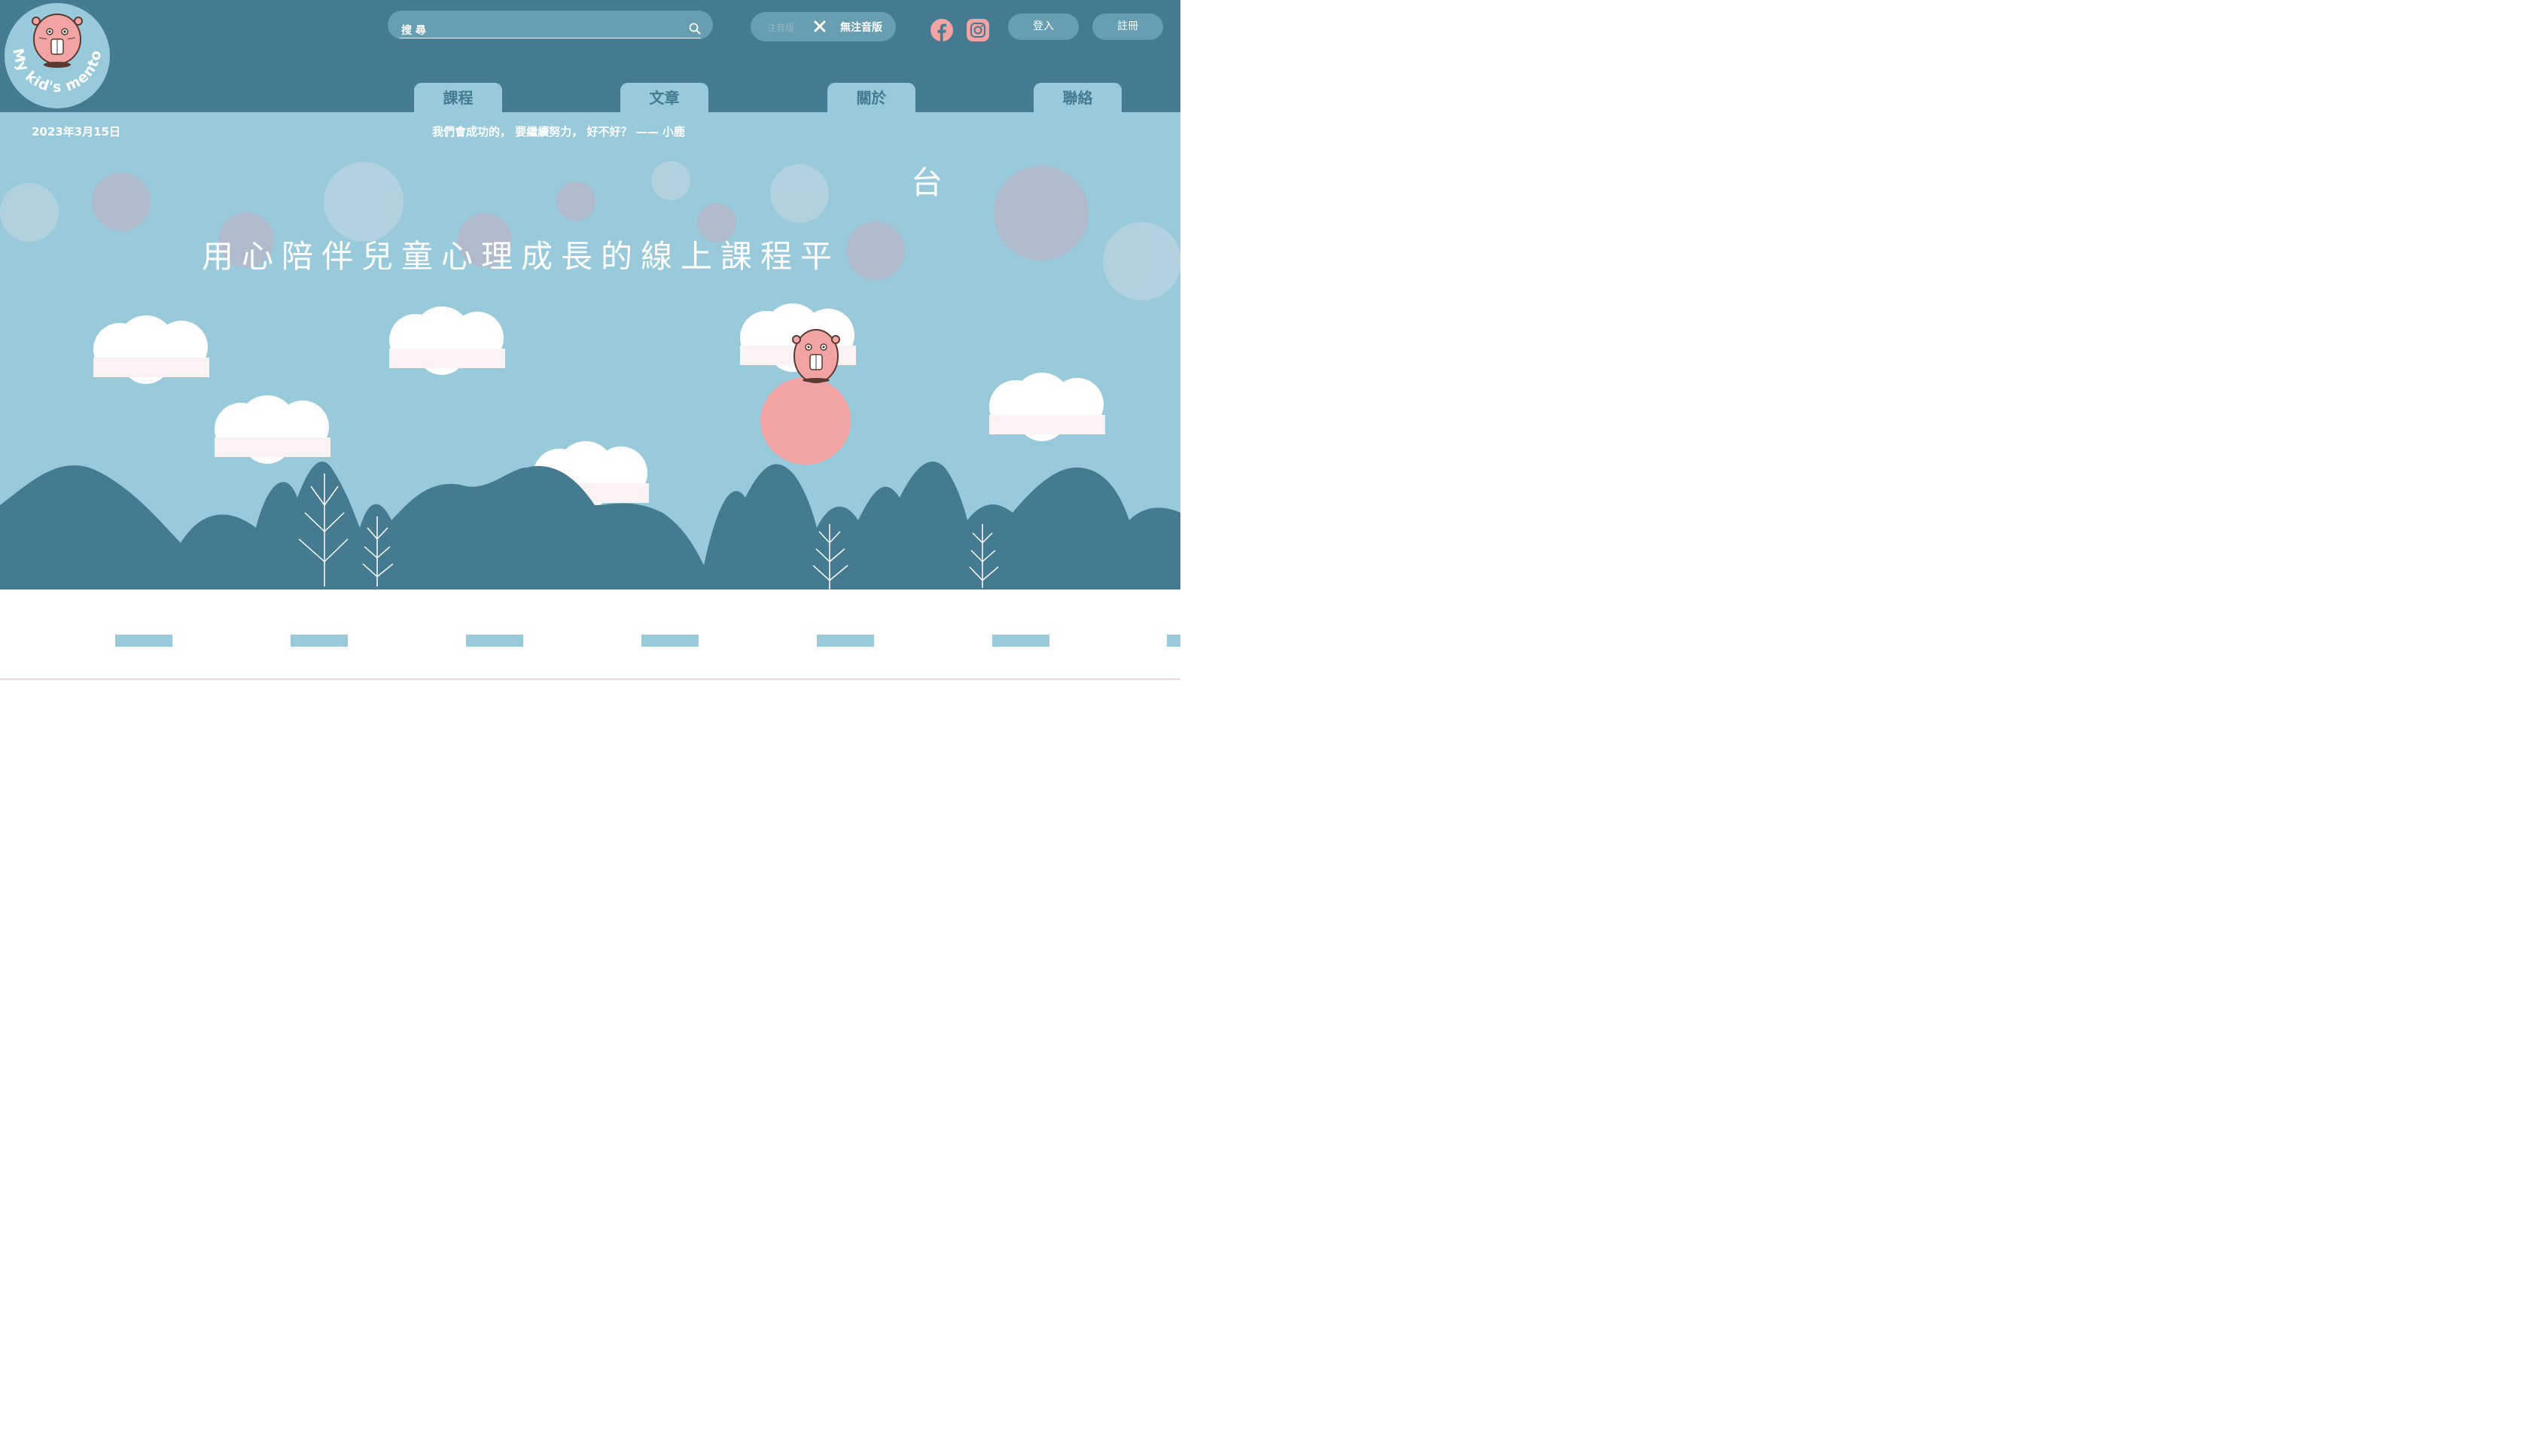 This screenshot has width=2528, height=1456. I want to click on register-button: 註冊, so click(1127, 27).